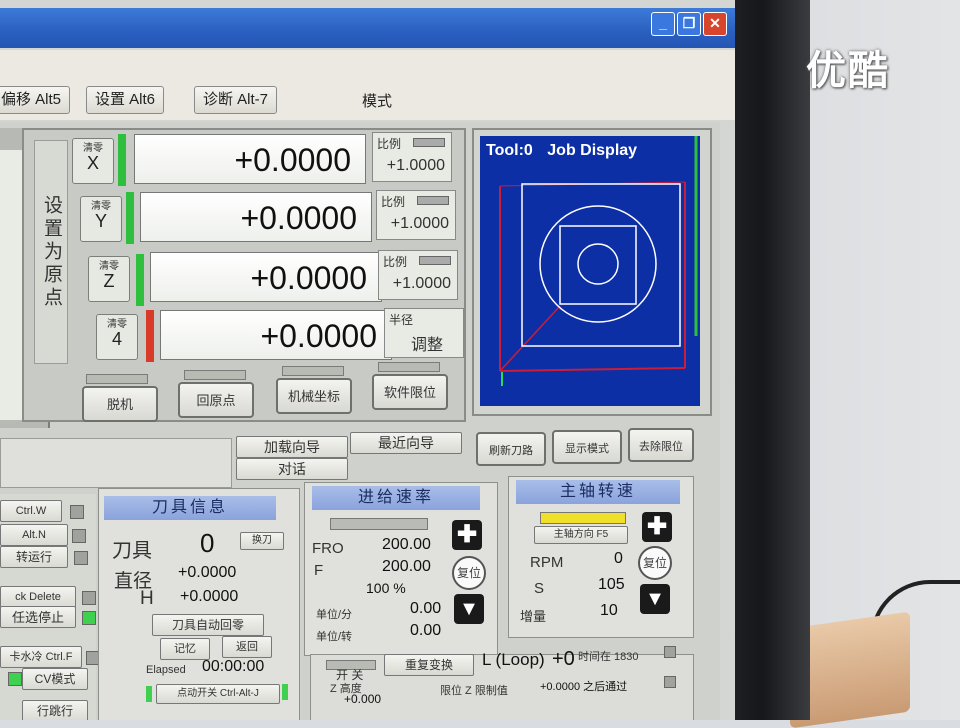  What do you see at coordinates (377, 101) in the screenshot?
I see `mode-label: 模式` at bounding box center [377, 101].